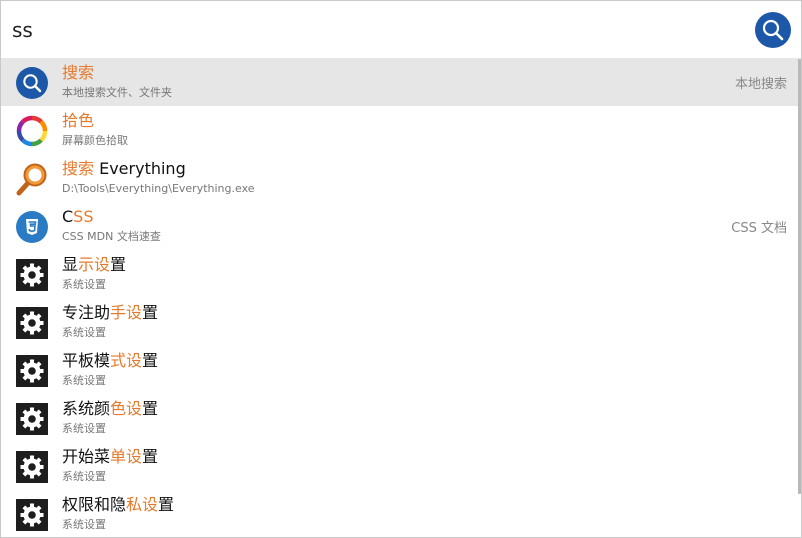 The width and height of the screenshot is (802, 538). I want to click on result-item: 拾色 屏幕颜色拾取, so click(401, 130).